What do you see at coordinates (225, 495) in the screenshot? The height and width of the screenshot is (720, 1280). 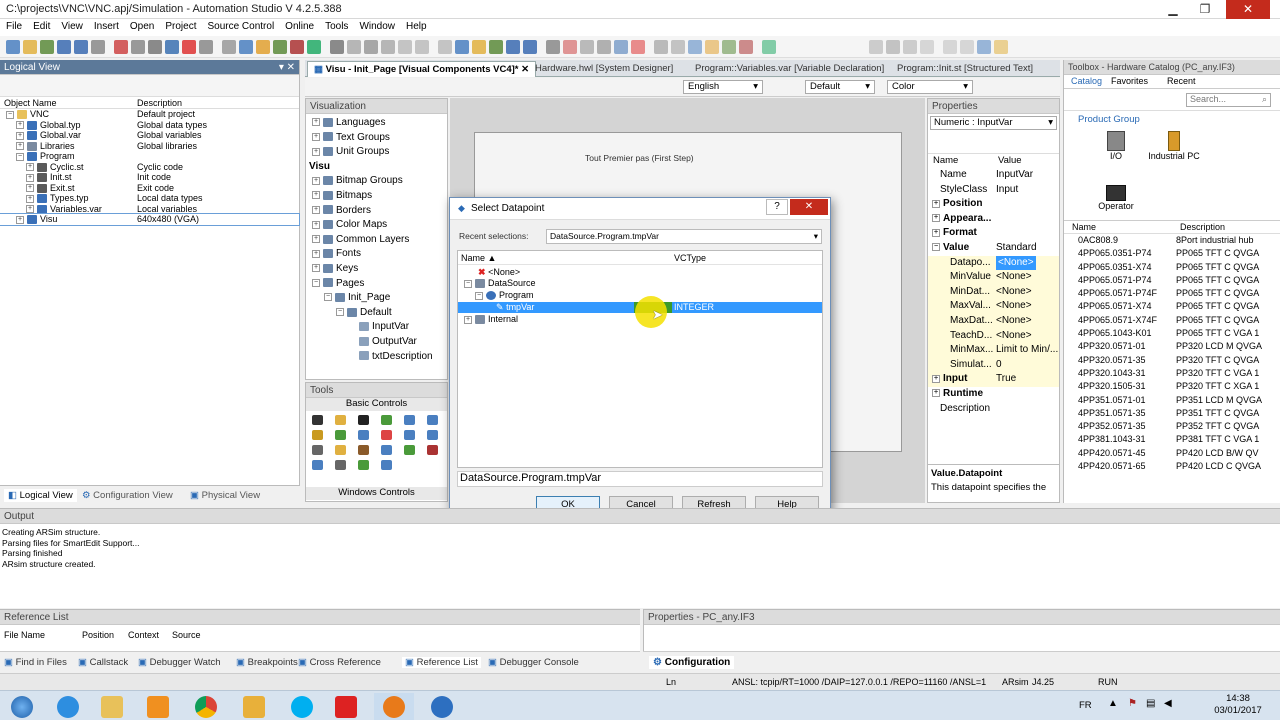 I see `tab-physical-view: ▣ Physical View` at bounding box center [225, 495].